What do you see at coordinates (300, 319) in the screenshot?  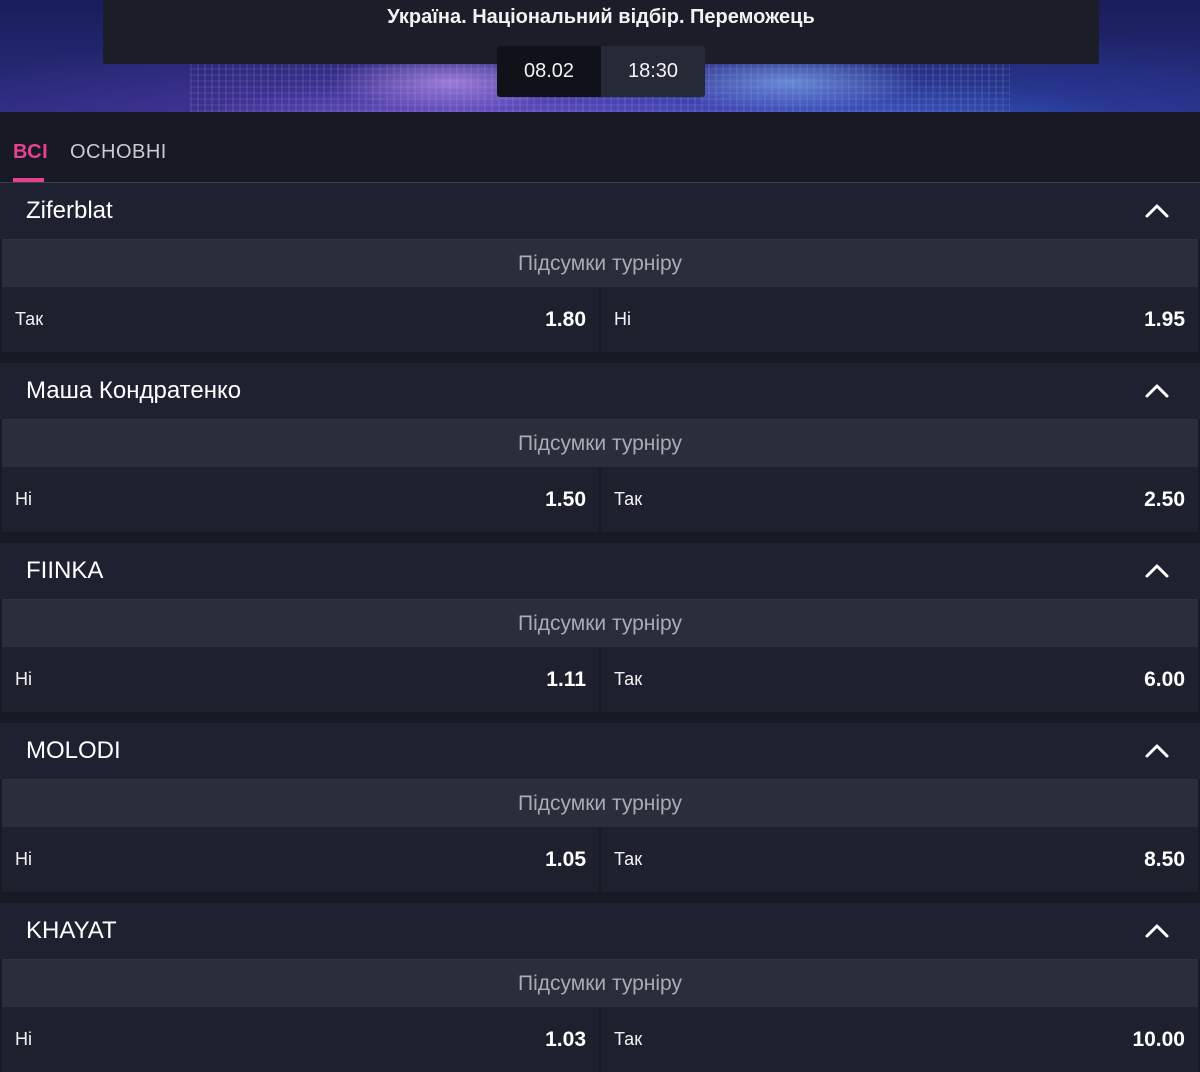 I see `odd-button: Так 1.80` at bounding box center [300, 319].